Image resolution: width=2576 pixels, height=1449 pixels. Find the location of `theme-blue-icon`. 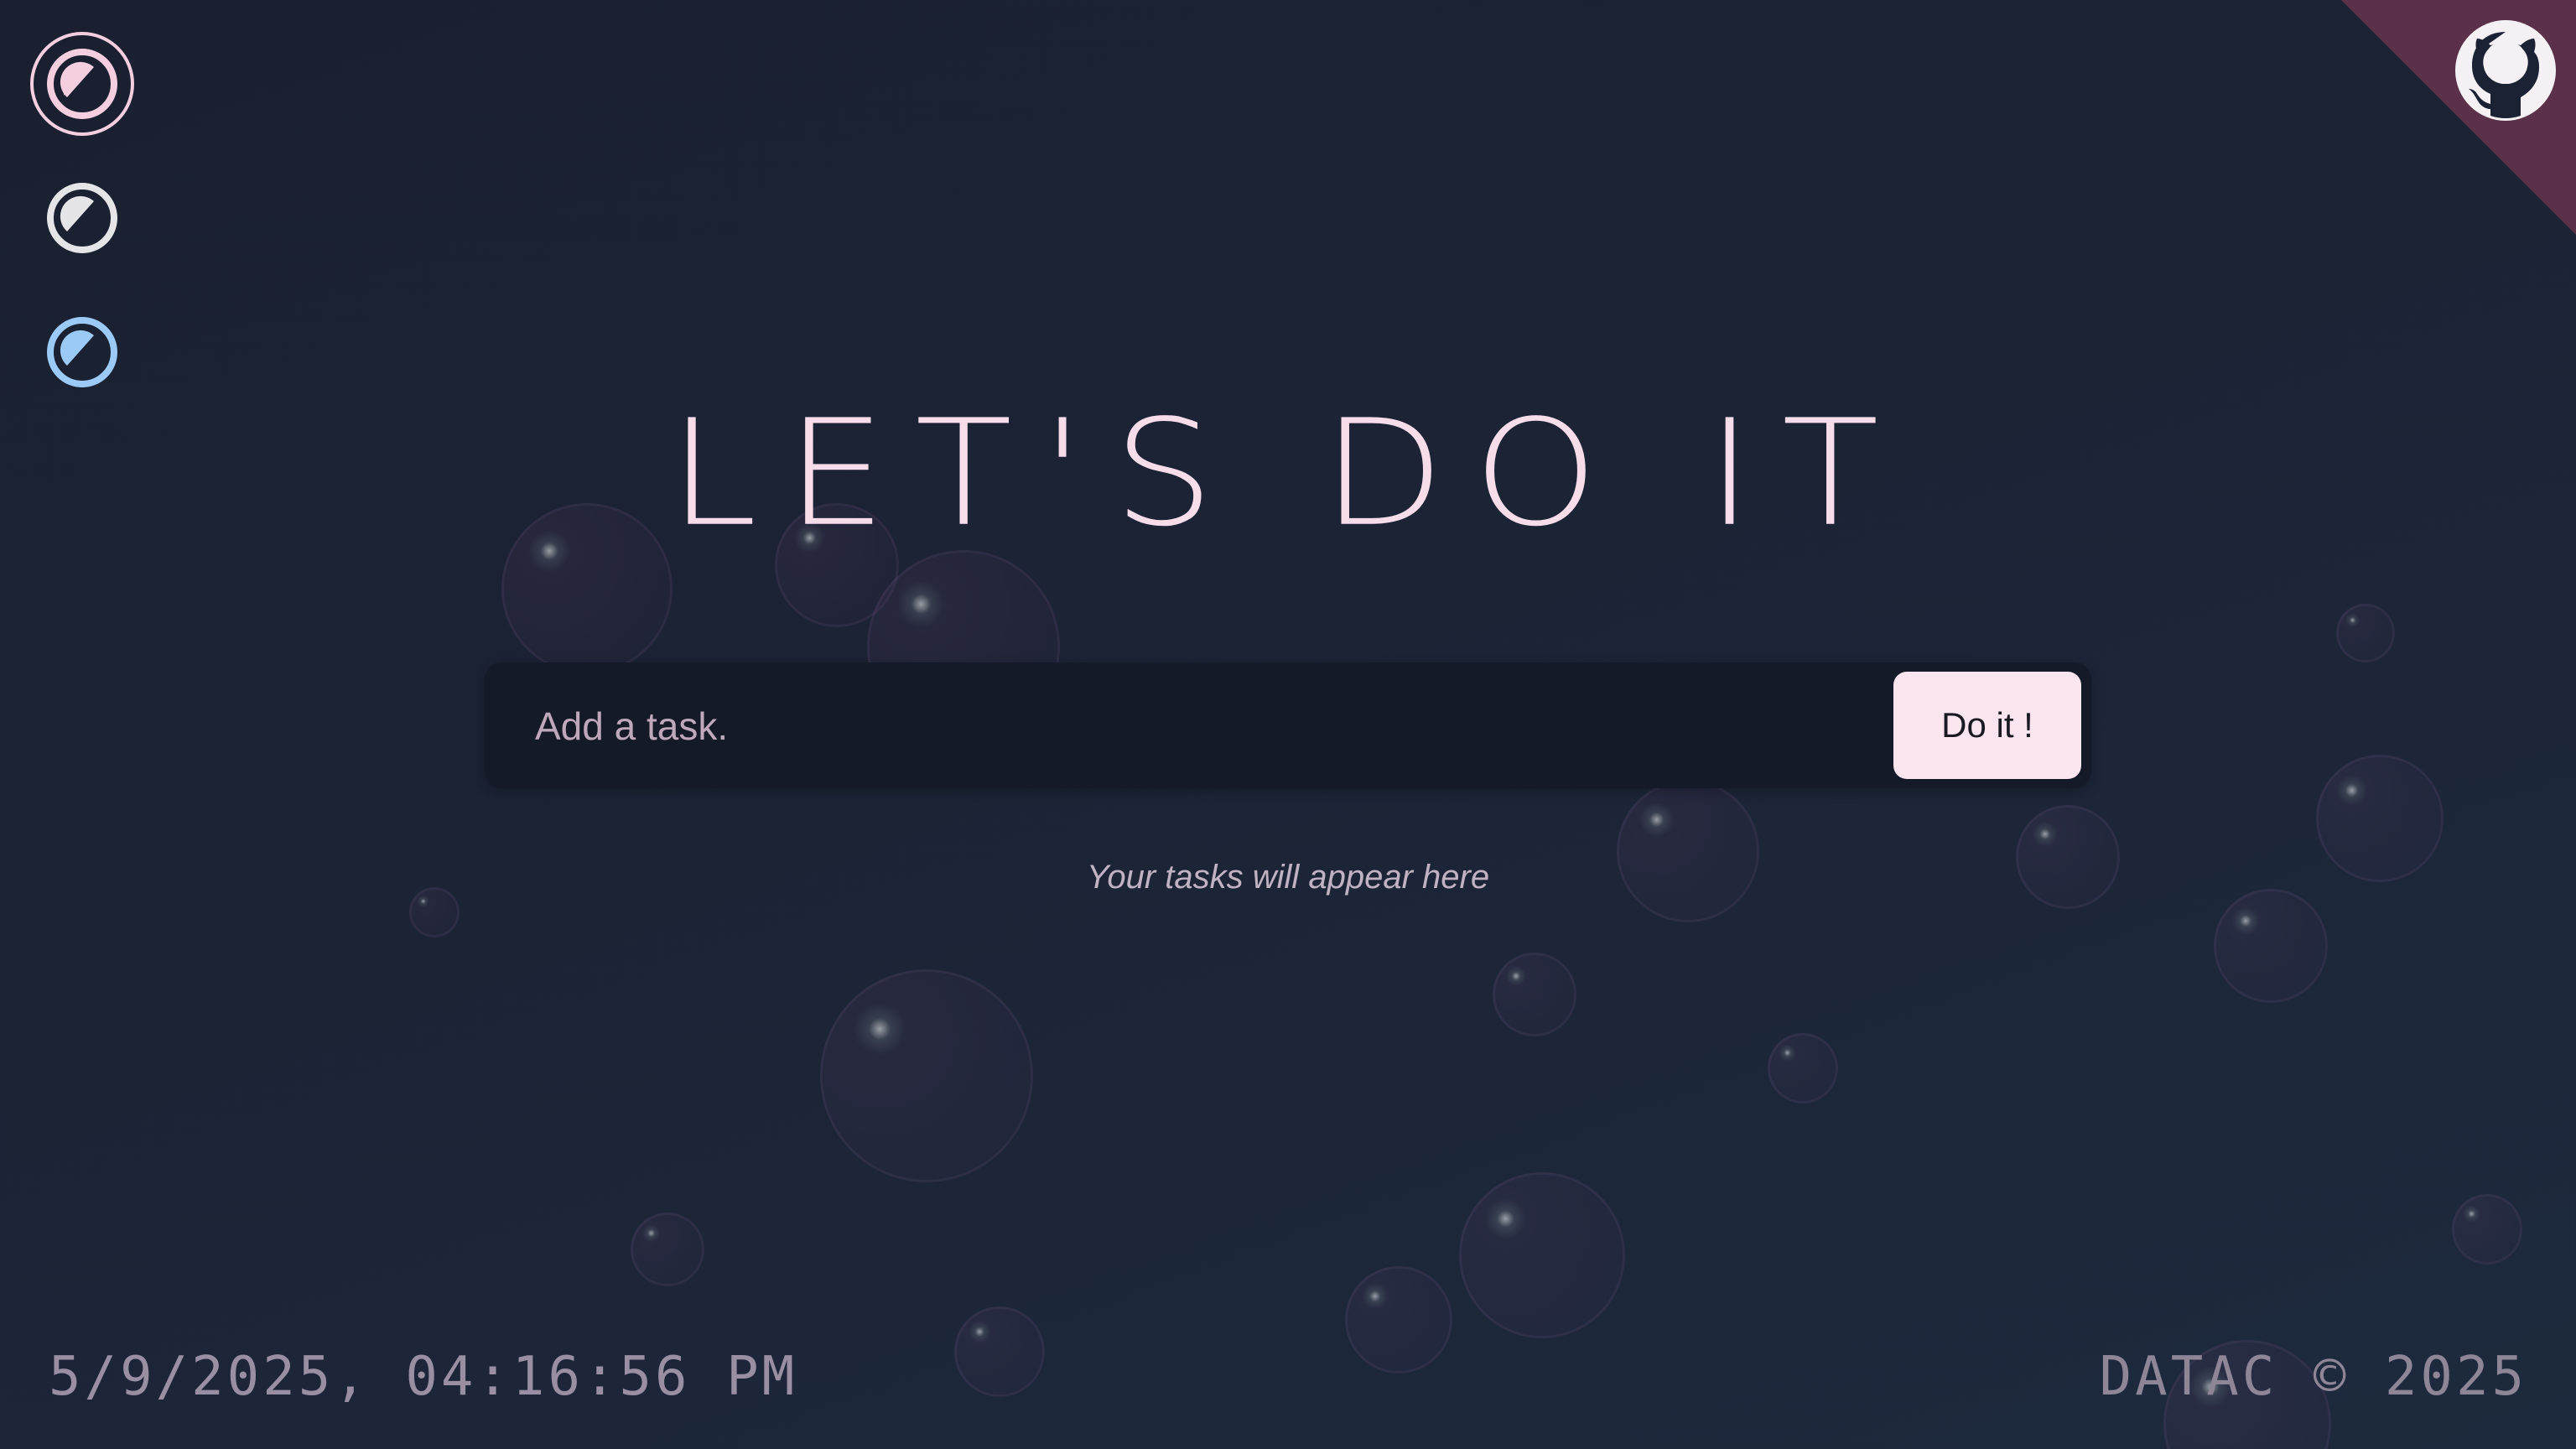

theme-blue-icon is located at coordinates (82, 352).